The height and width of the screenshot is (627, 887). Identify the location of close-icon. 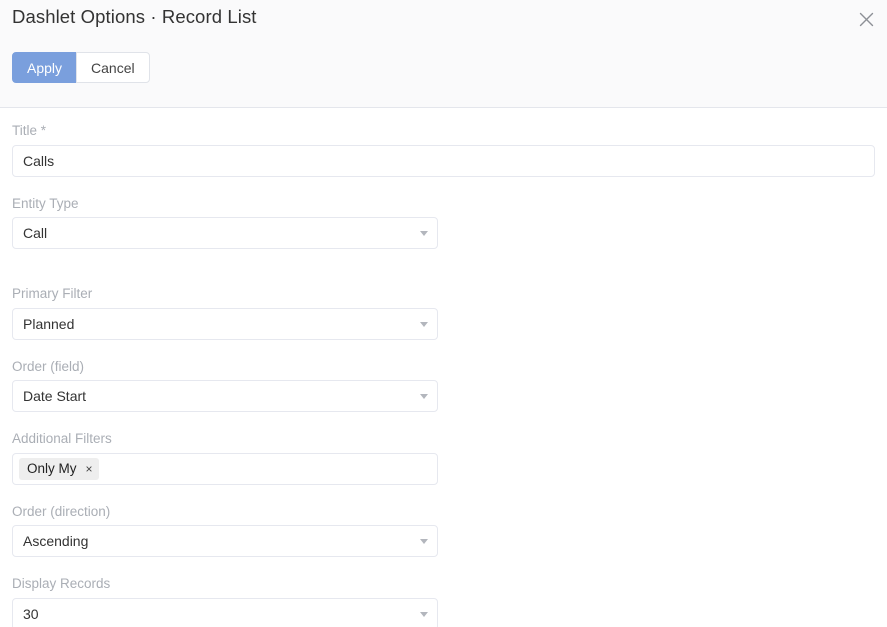
(866, 19).